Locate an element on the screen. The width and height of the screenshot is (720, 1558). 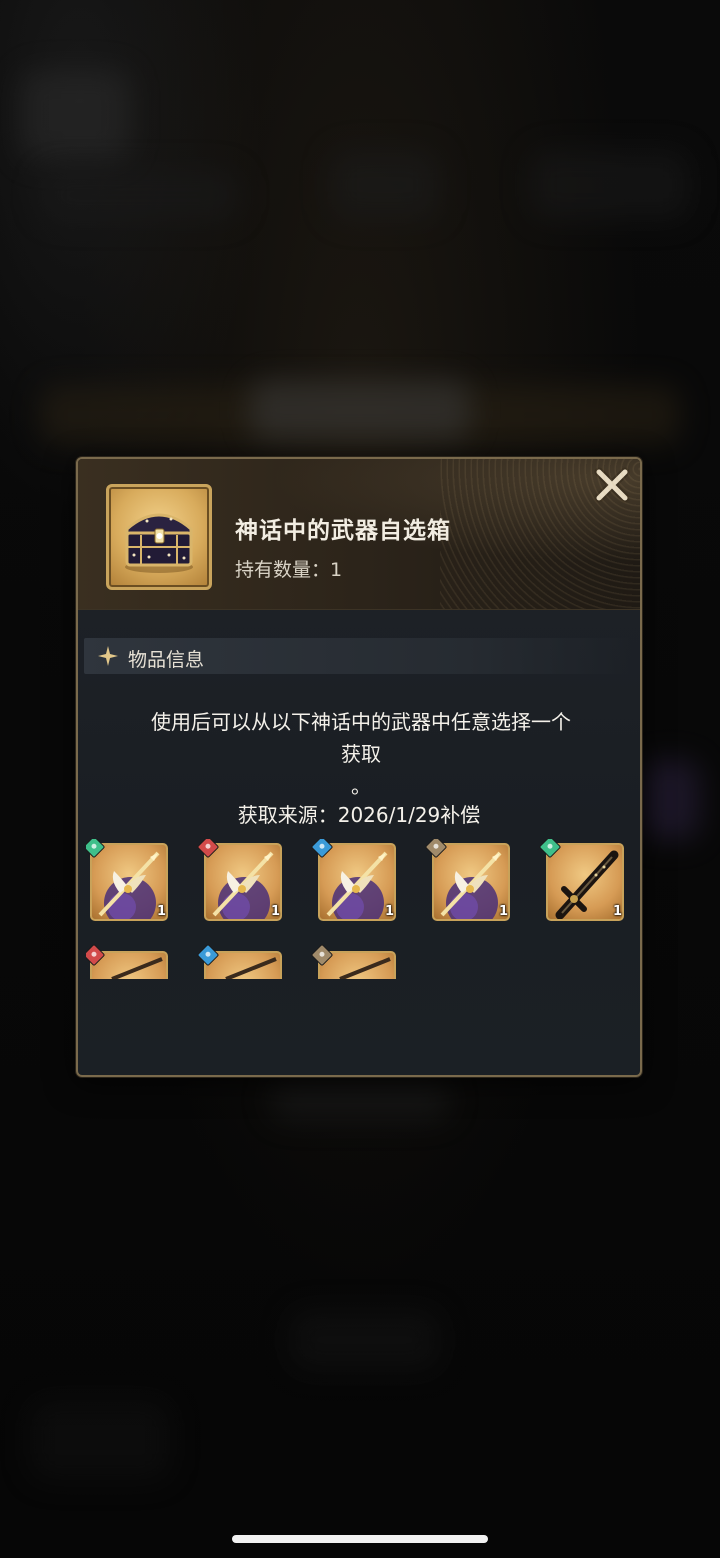
reward-grid: 1 1 1 1 1 is located at coordinates (361, 909).